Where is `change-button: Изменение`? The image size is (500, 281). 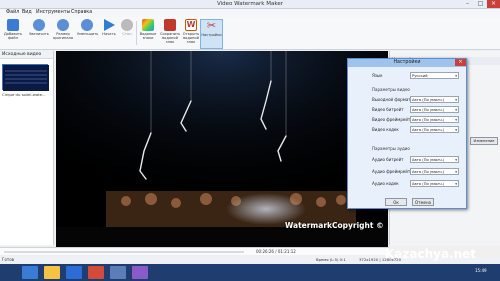
change-button: Изменение is located at coordinates (484, 141).